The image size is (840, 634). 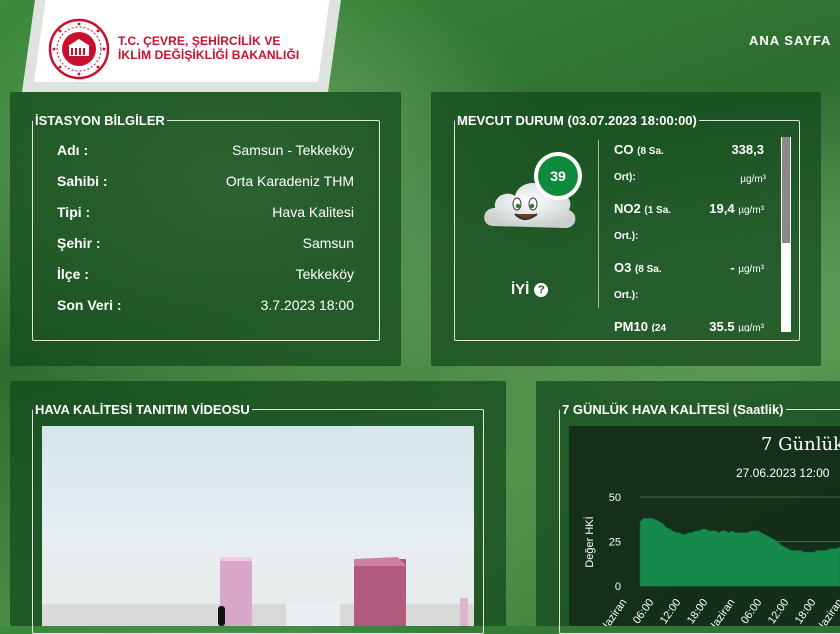 What do you see at coordinates (73, 150) in the screenshot?
I see `station-label: Adı :` at bounding box center [73, 150].